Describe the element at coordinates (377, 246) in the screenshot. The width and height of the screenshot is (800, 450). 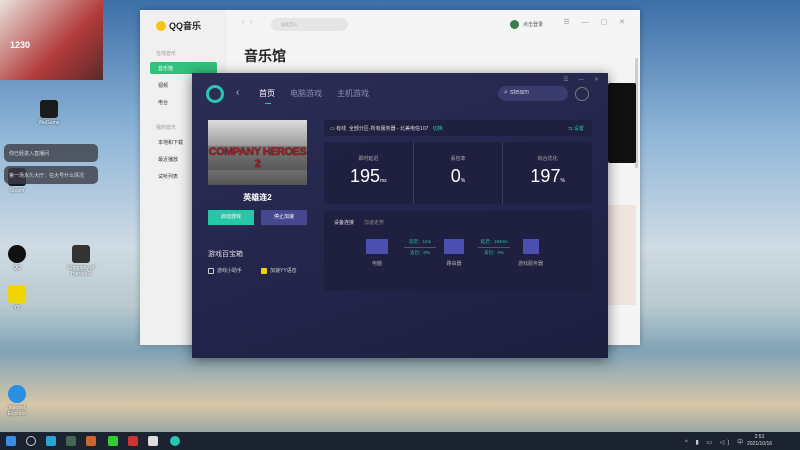
I see `computer-icon` at that location.